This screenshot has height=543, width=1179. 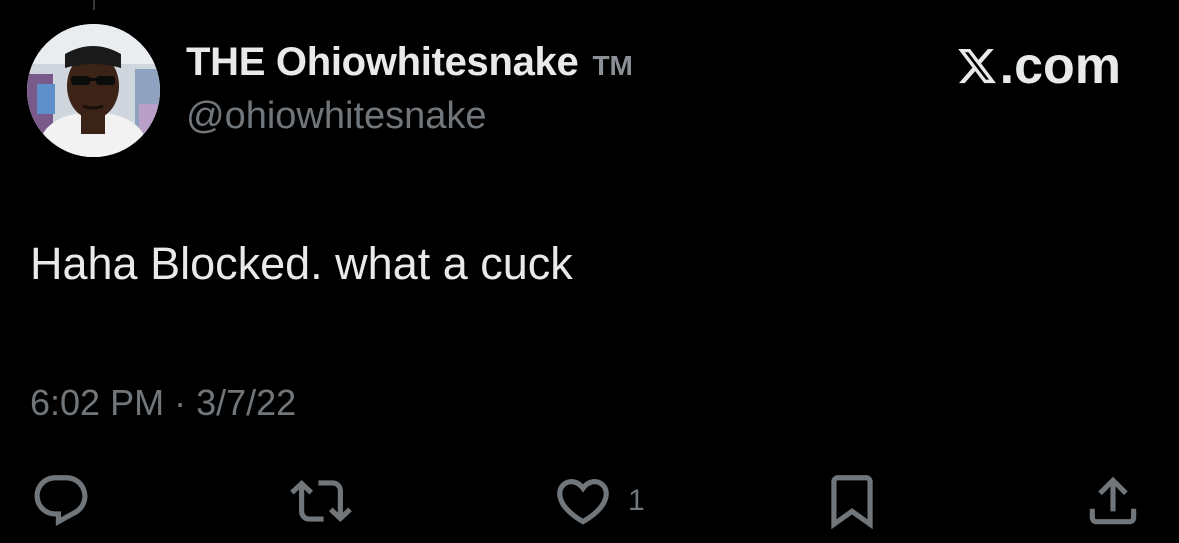 I want to click on tweet-action-bar: 1, so click(x=589, y=505).